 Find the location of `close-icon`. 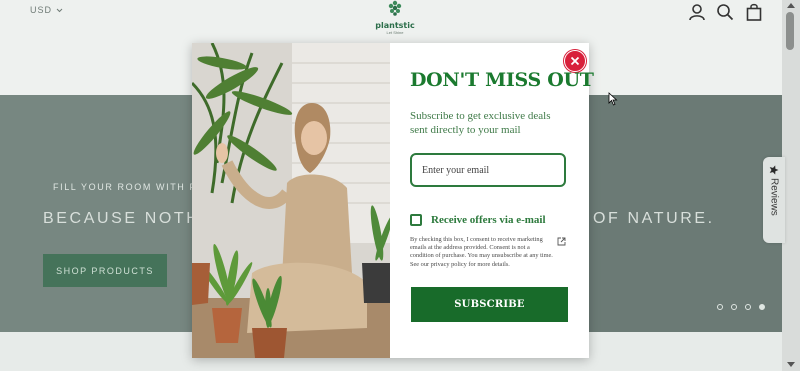

close-icon is located at coordinates (575, 61).